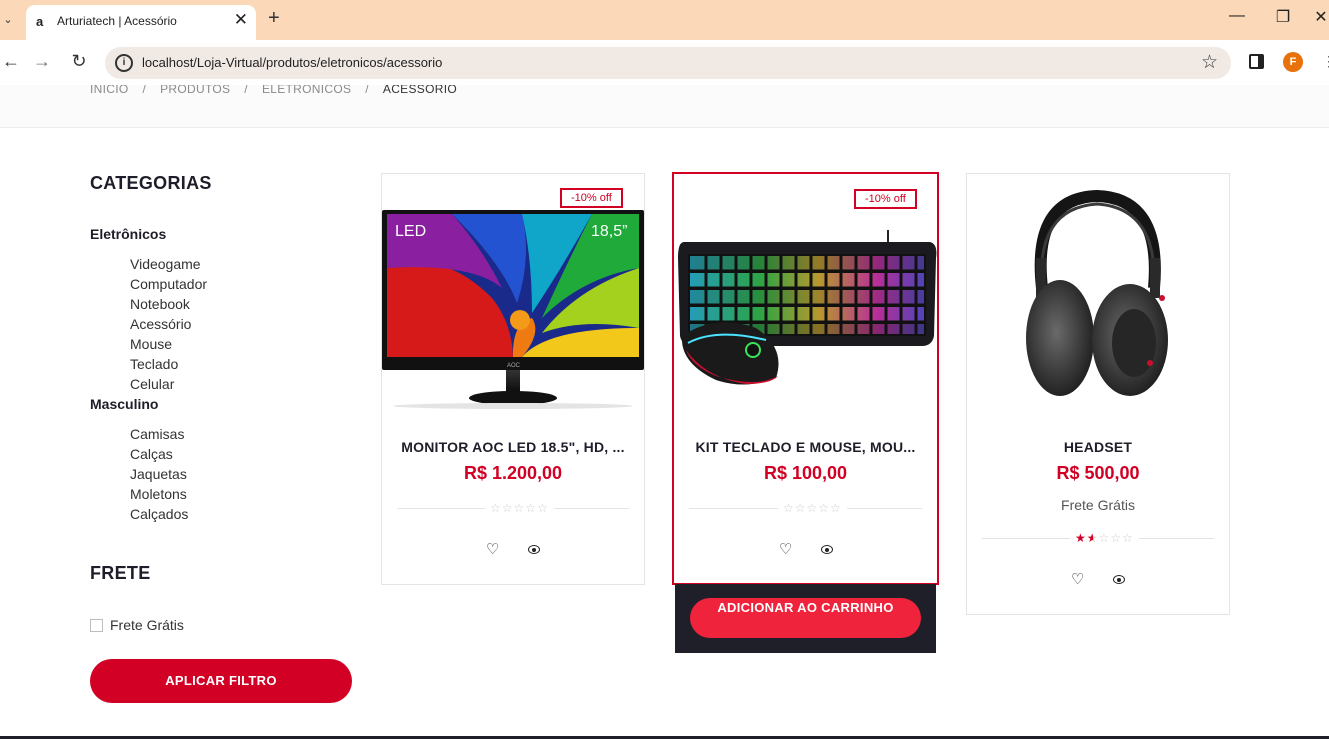 Image resolution: width=1329 pixels, height=739 pixels. I want to click on shipping-heading: FRETE, so click(120, 573).